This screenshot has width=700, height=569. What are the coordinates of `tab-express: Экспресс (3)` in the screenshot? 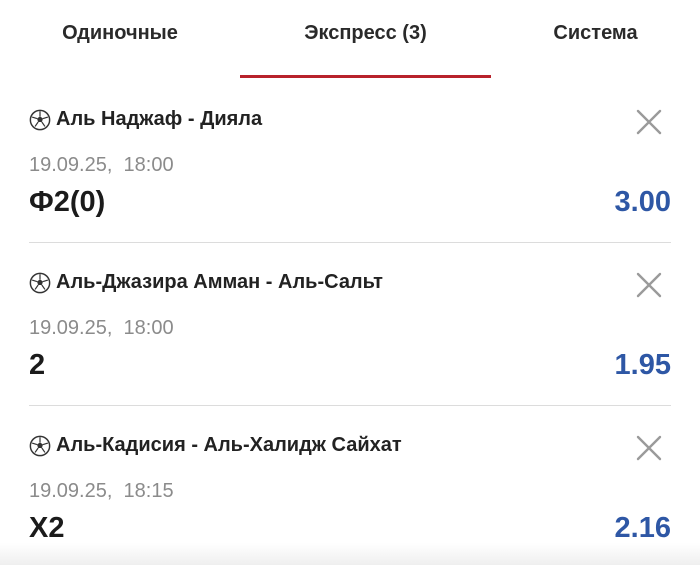 It's located at (365, 40).